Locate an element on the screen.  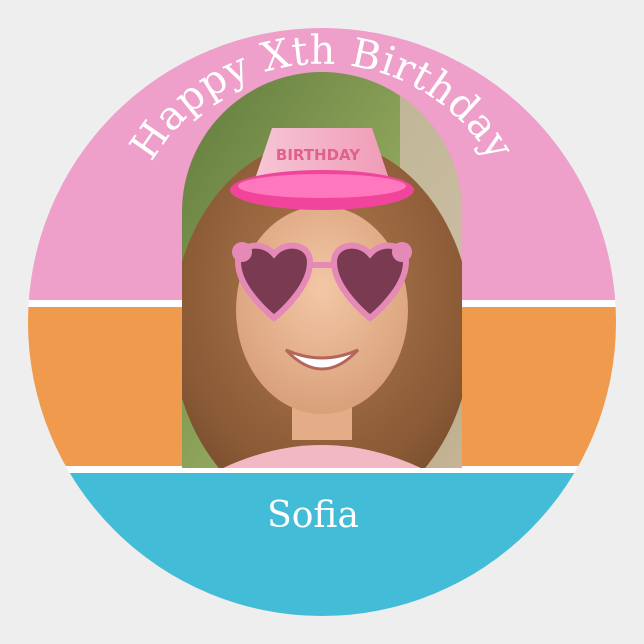
recipient-name: Sofia is located at coordinates (313, 515).